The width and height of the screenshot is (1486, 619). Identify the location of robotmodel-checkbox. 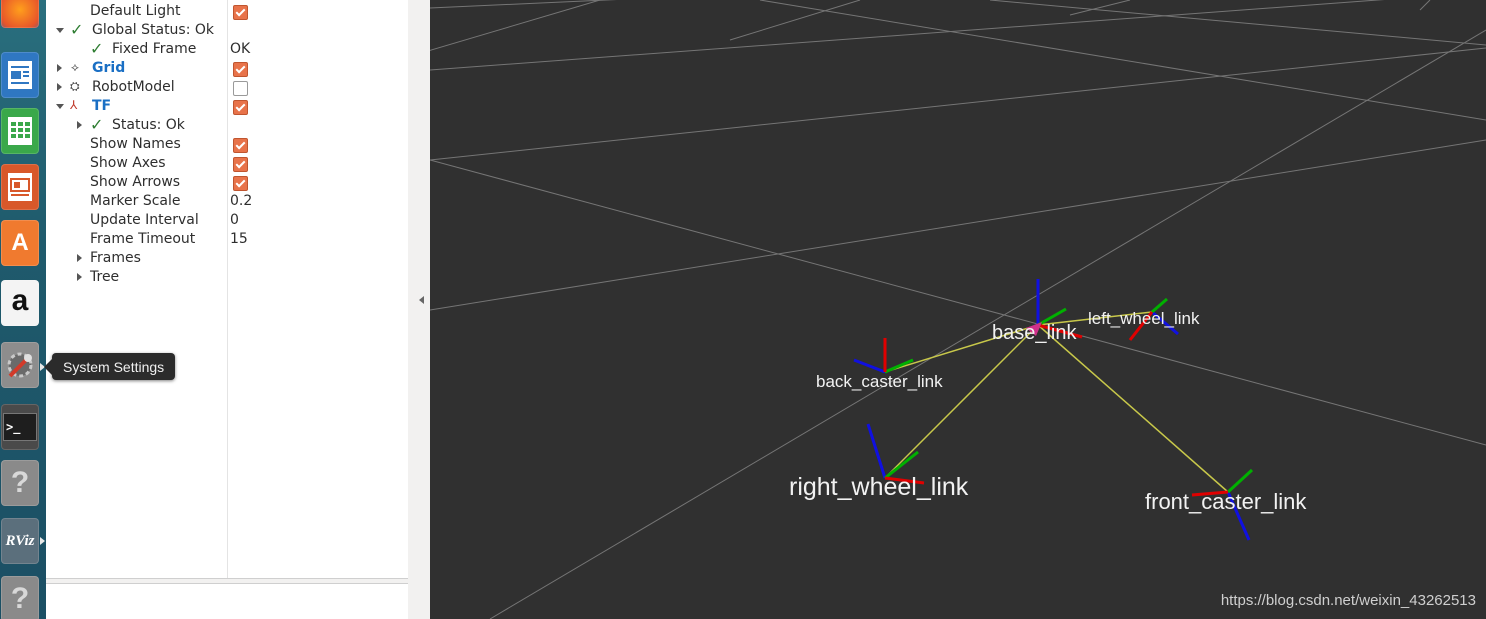
(240, 88).